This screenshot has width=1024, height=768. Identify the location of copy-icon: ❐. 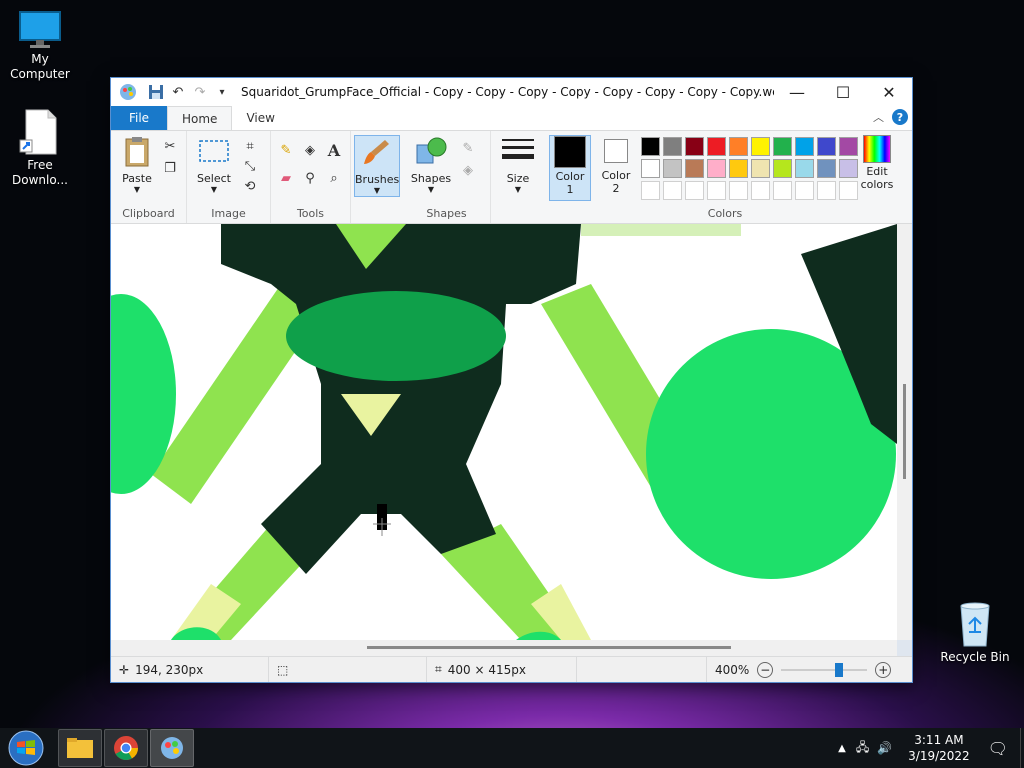
(170, 168).